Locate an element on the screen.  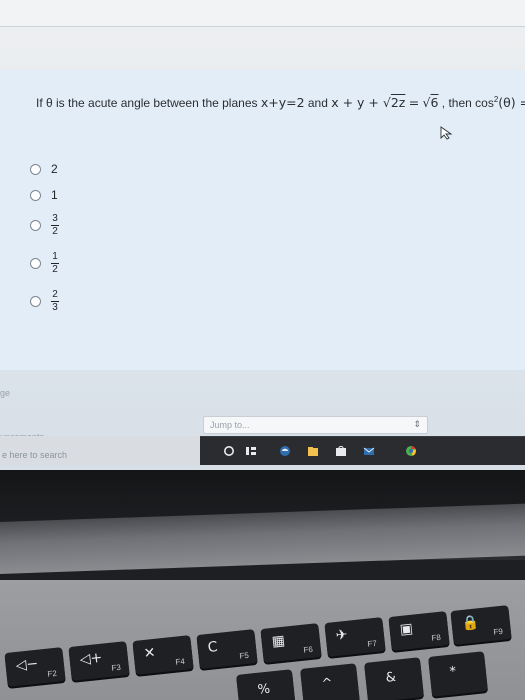
sqrt-arg-1: 2z is located at coordinates (398, 102).